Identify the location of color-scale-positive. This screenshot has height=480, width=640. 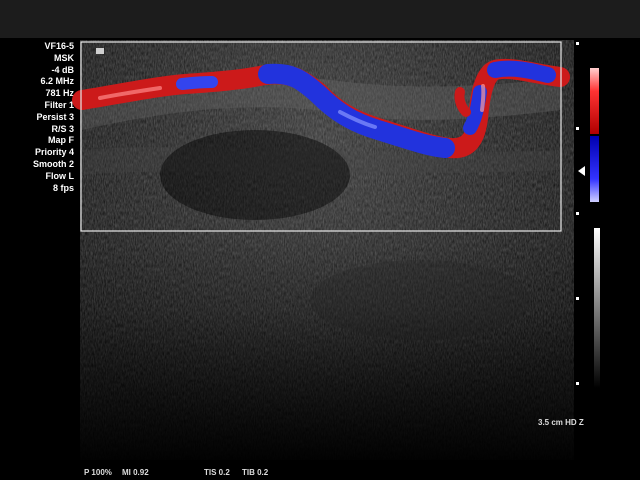
(594, 101).